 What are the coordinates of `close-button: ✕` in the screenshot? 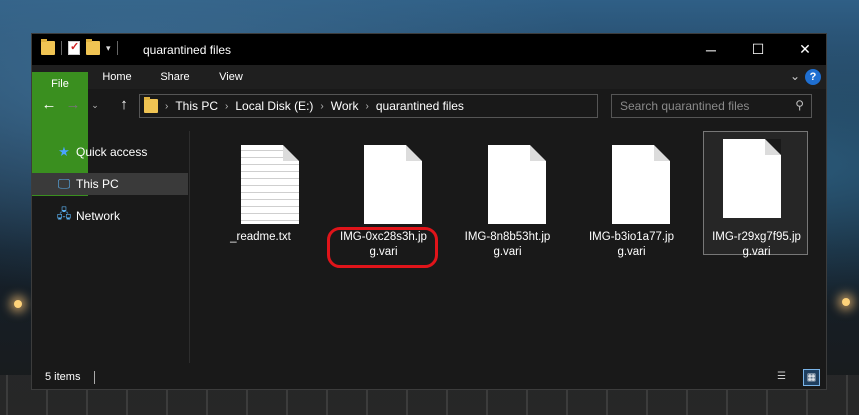 It's located at (805, 49).